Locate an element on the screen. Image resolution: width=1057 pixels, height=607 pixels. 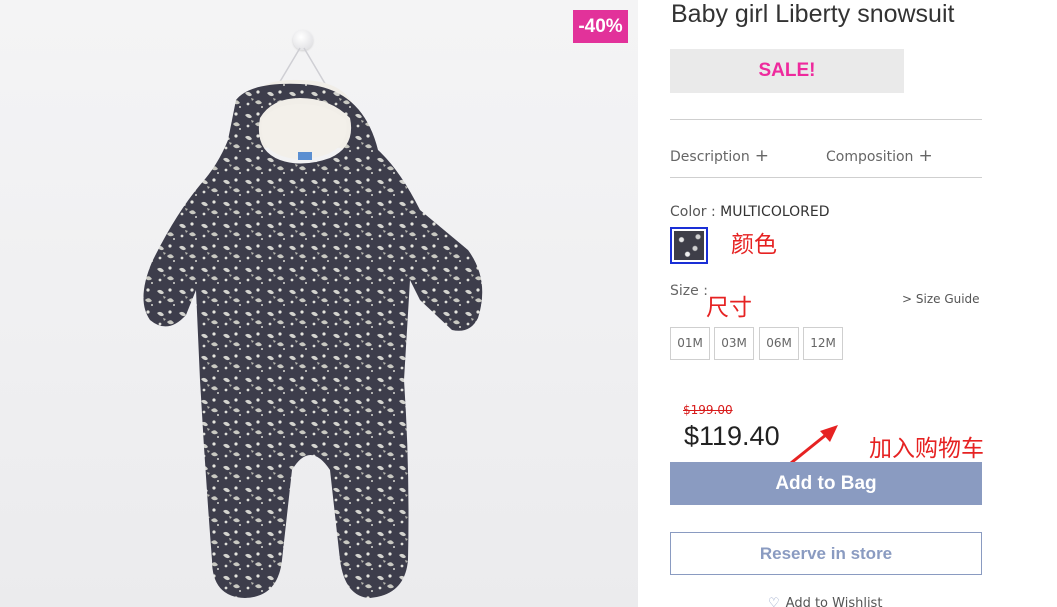
size-label: Size : is located at coordinates (689, 291).